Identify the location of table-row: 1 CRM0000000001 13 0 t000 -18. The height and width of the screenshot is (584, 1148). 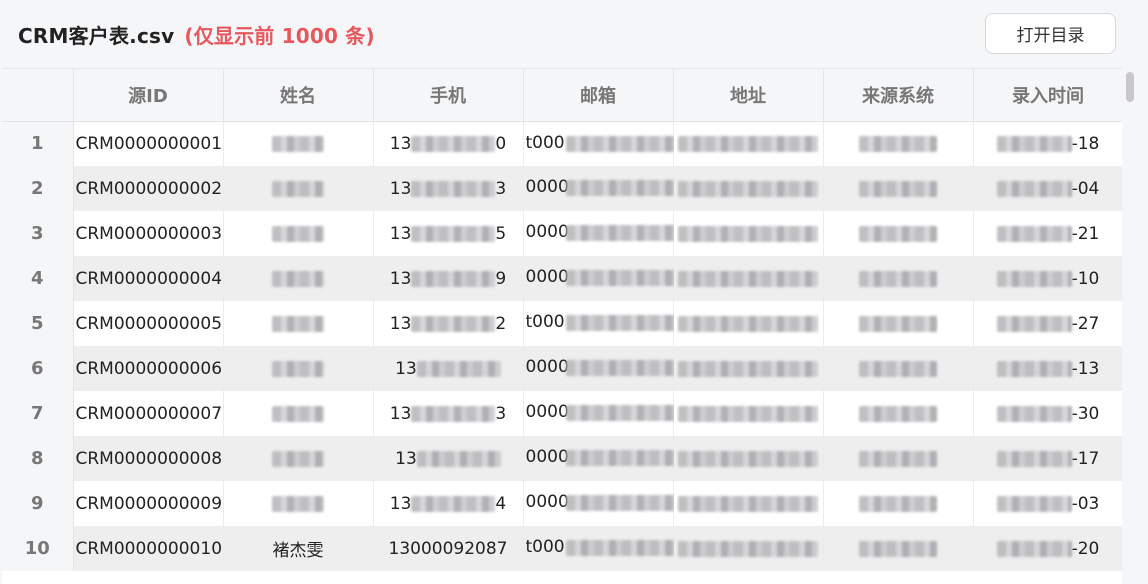
(562, 143).